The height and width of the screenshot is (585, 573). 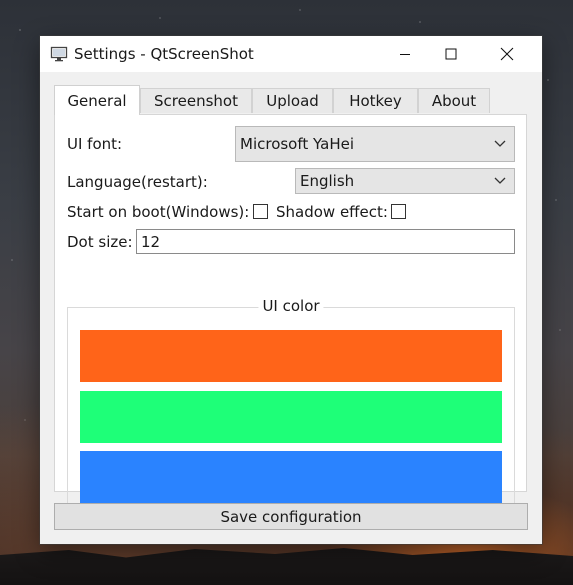 I want to click on language-combobox: English, so click(x=405, y=181).